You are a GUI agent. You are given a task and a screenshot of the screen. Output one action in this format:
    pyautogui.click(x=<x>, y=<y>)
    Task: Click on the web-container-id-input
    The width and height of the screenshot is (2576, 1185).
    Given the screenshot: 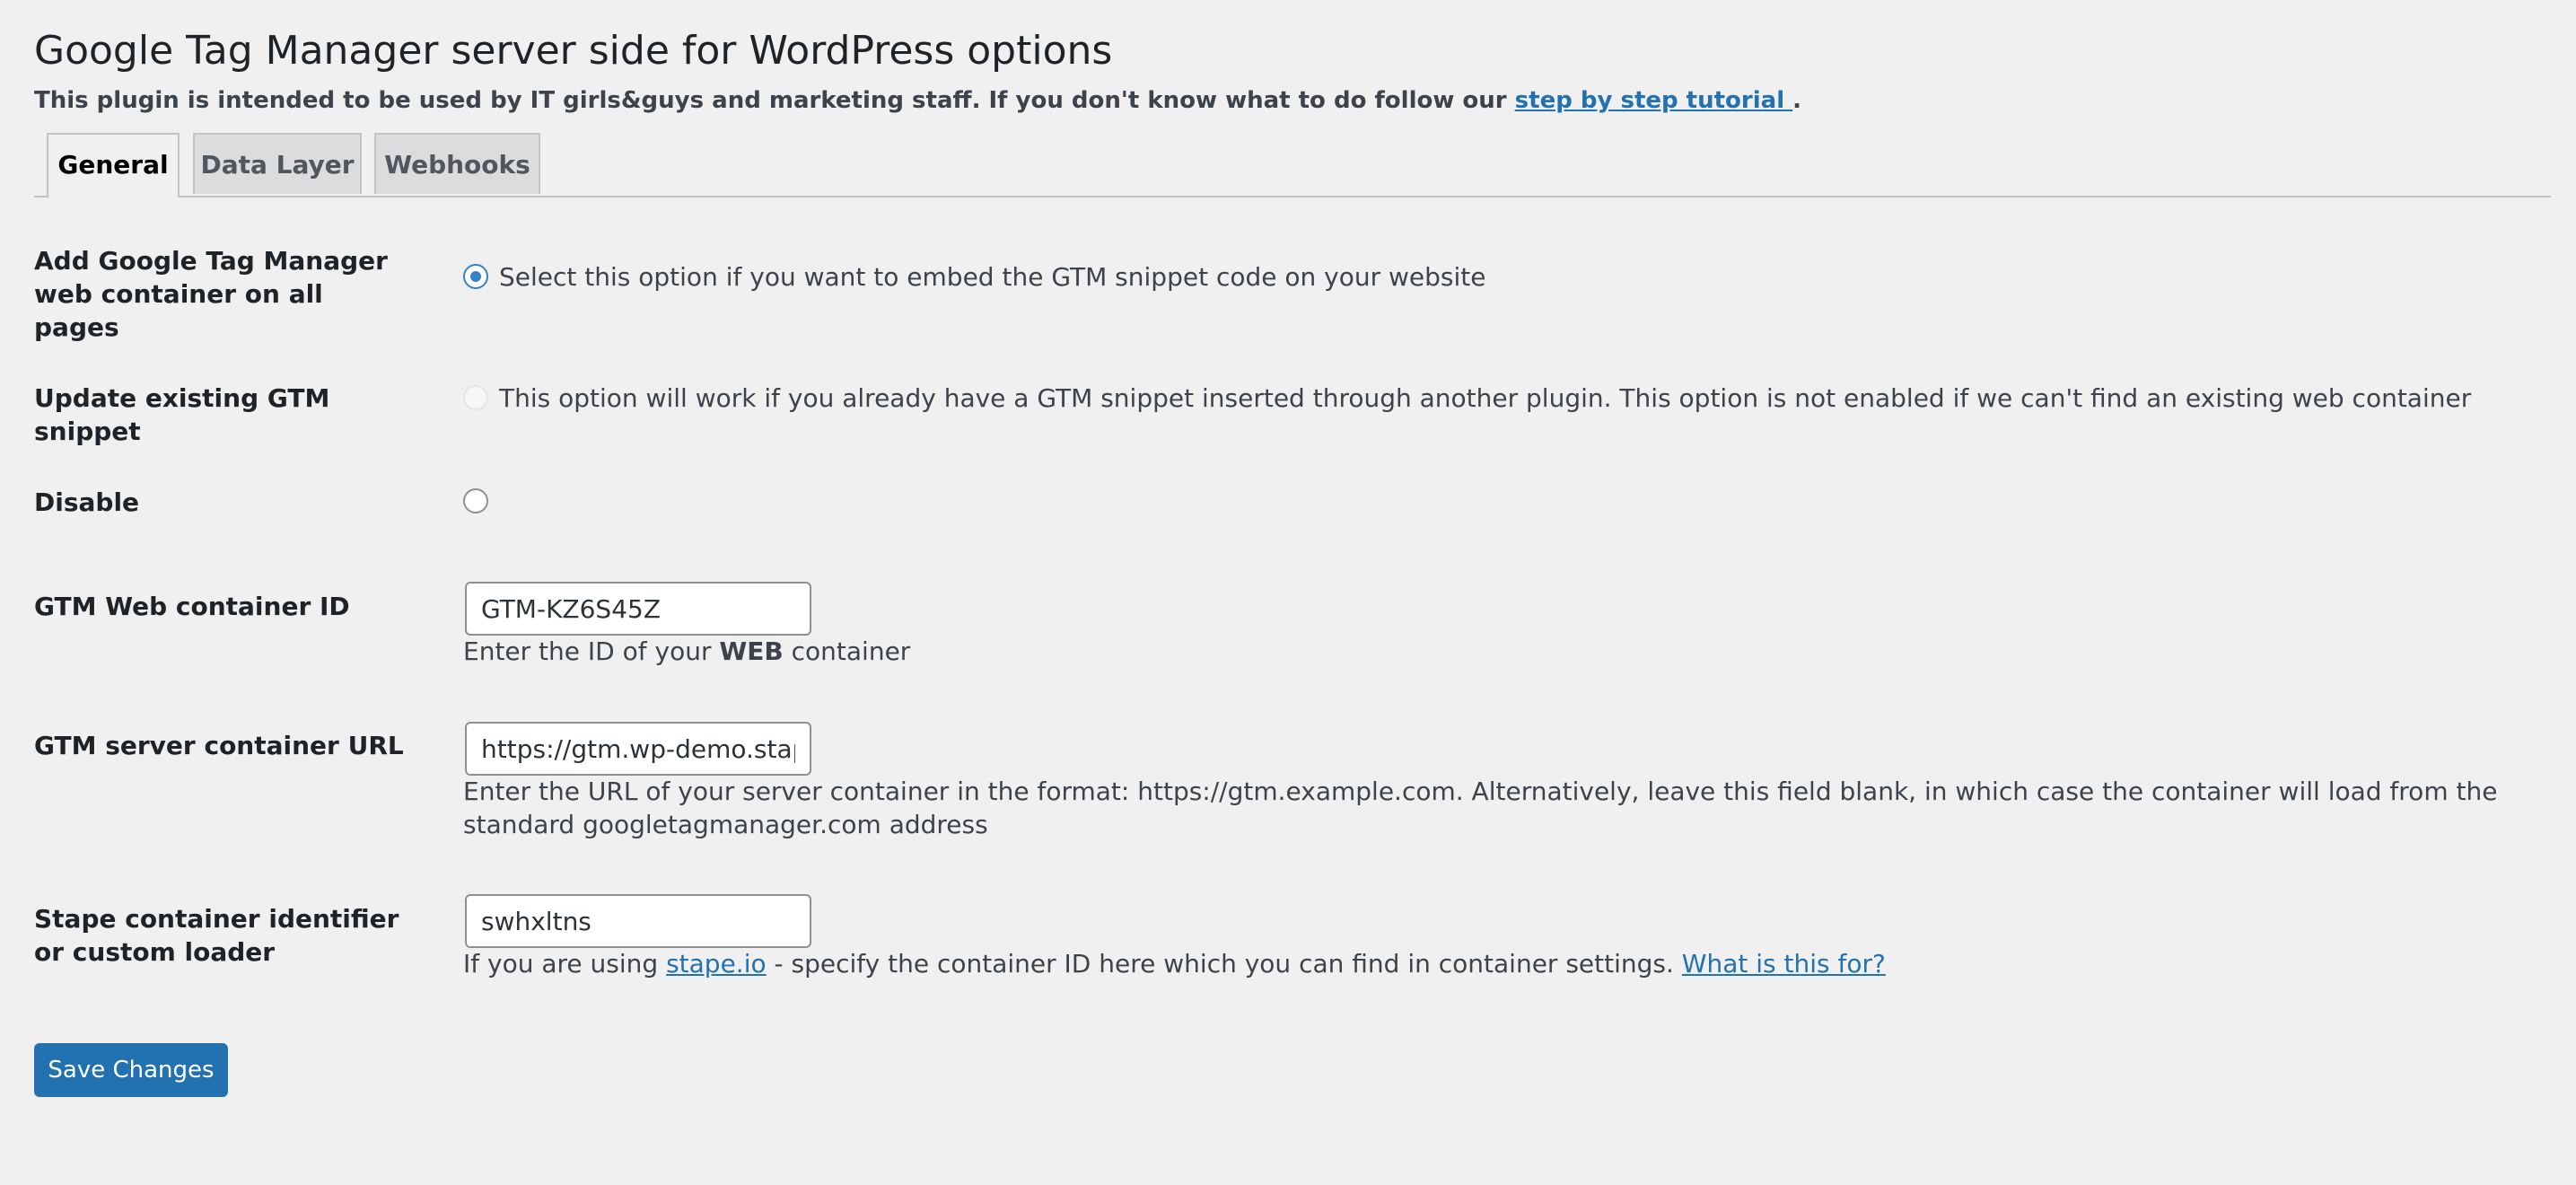 What is the action you would take?
    pyautogui.click(x=638, y=609)
    